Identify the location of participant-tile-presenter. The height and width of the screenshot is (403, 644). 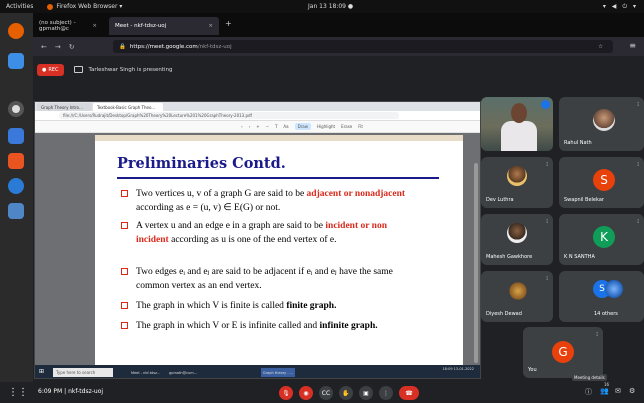
(517, 124).